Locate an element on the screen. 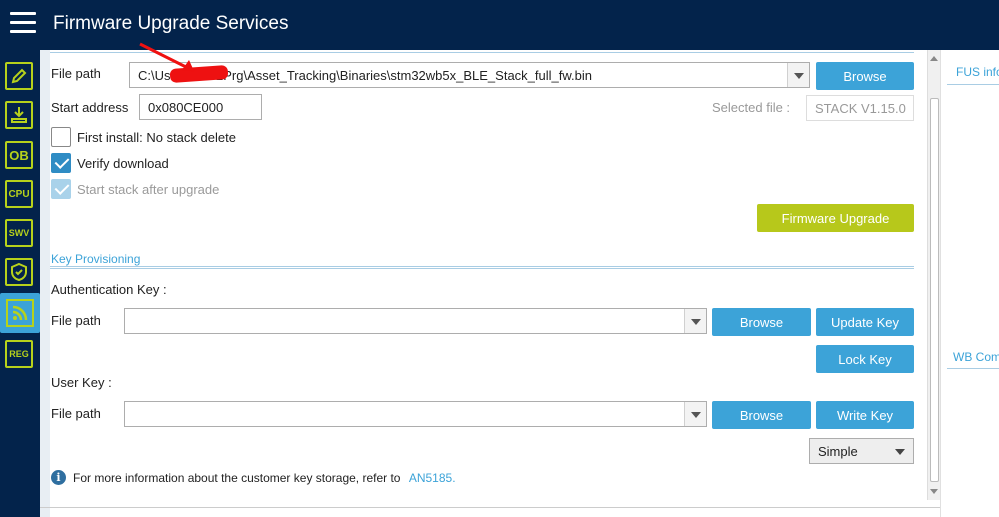 The image size is (999, 517). scroll-up-icon is located at coordinates (934, 58).